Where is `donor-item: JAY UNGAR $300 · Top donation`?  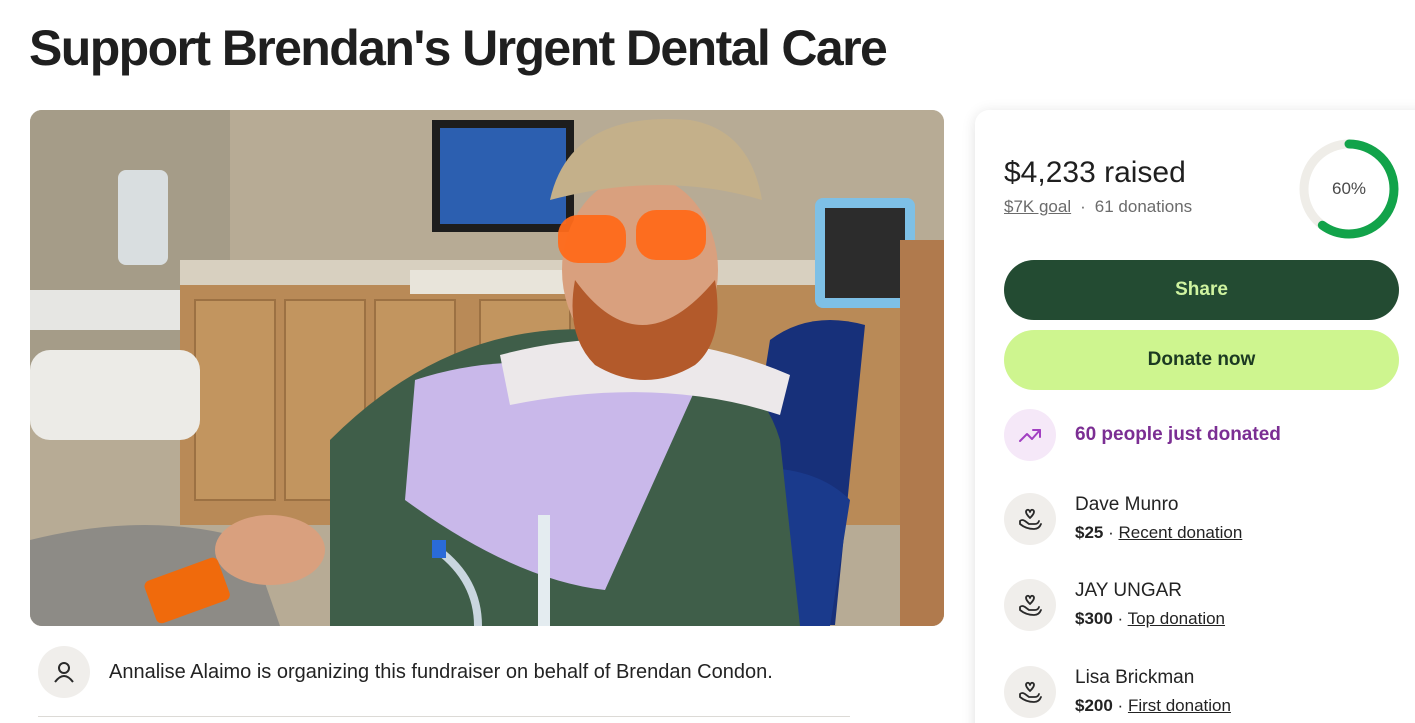
donor-item: JAY UNGAR $300 · Top donation is located at coordinates (1114, 605).